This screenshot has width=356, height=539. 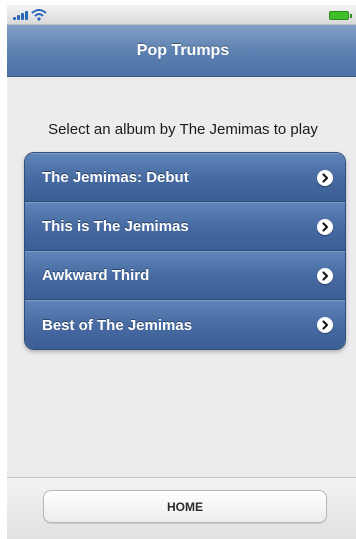 I want to click on home-button-label: HOME, so click(x=185, y=506).